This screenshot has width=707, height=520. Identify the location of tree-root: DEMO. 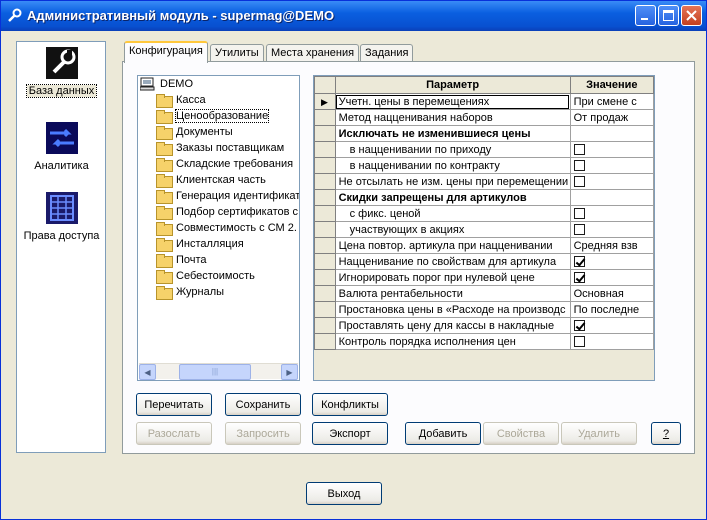
(166, 84).